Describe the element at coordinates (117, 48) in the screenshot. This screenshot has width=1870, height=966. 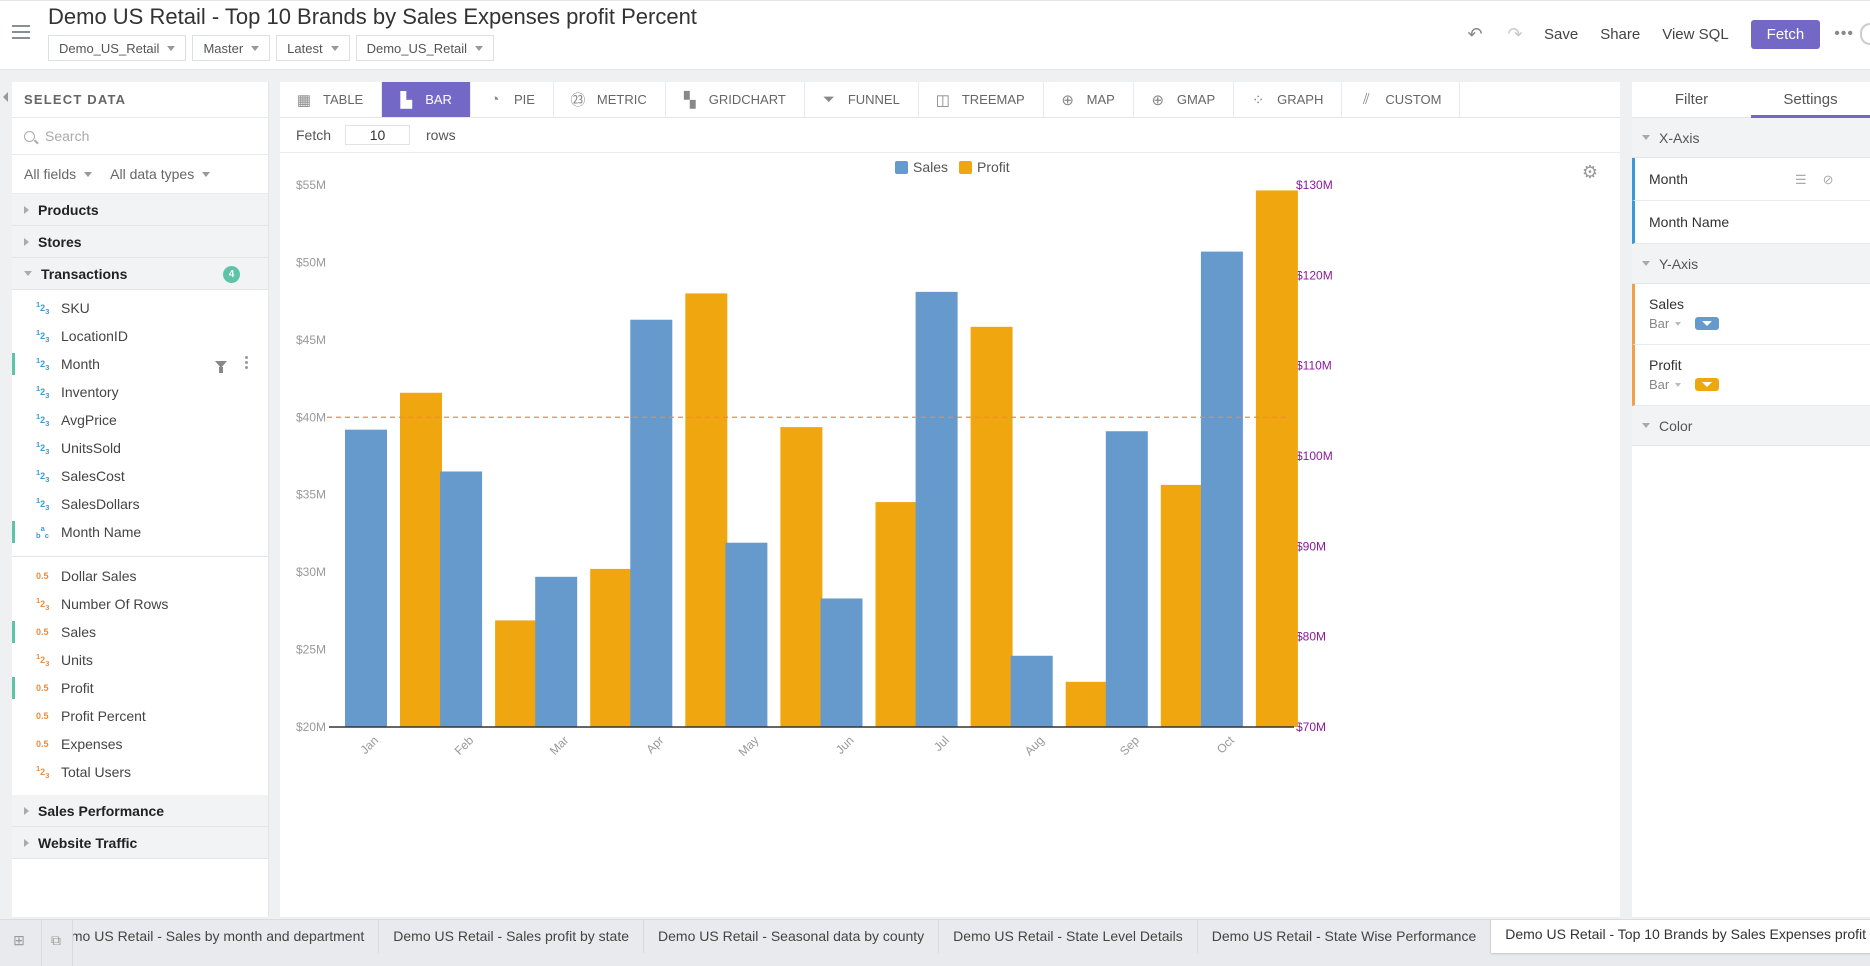
I see `breadcrumb-connection: Demo_US_Retail` at that location.